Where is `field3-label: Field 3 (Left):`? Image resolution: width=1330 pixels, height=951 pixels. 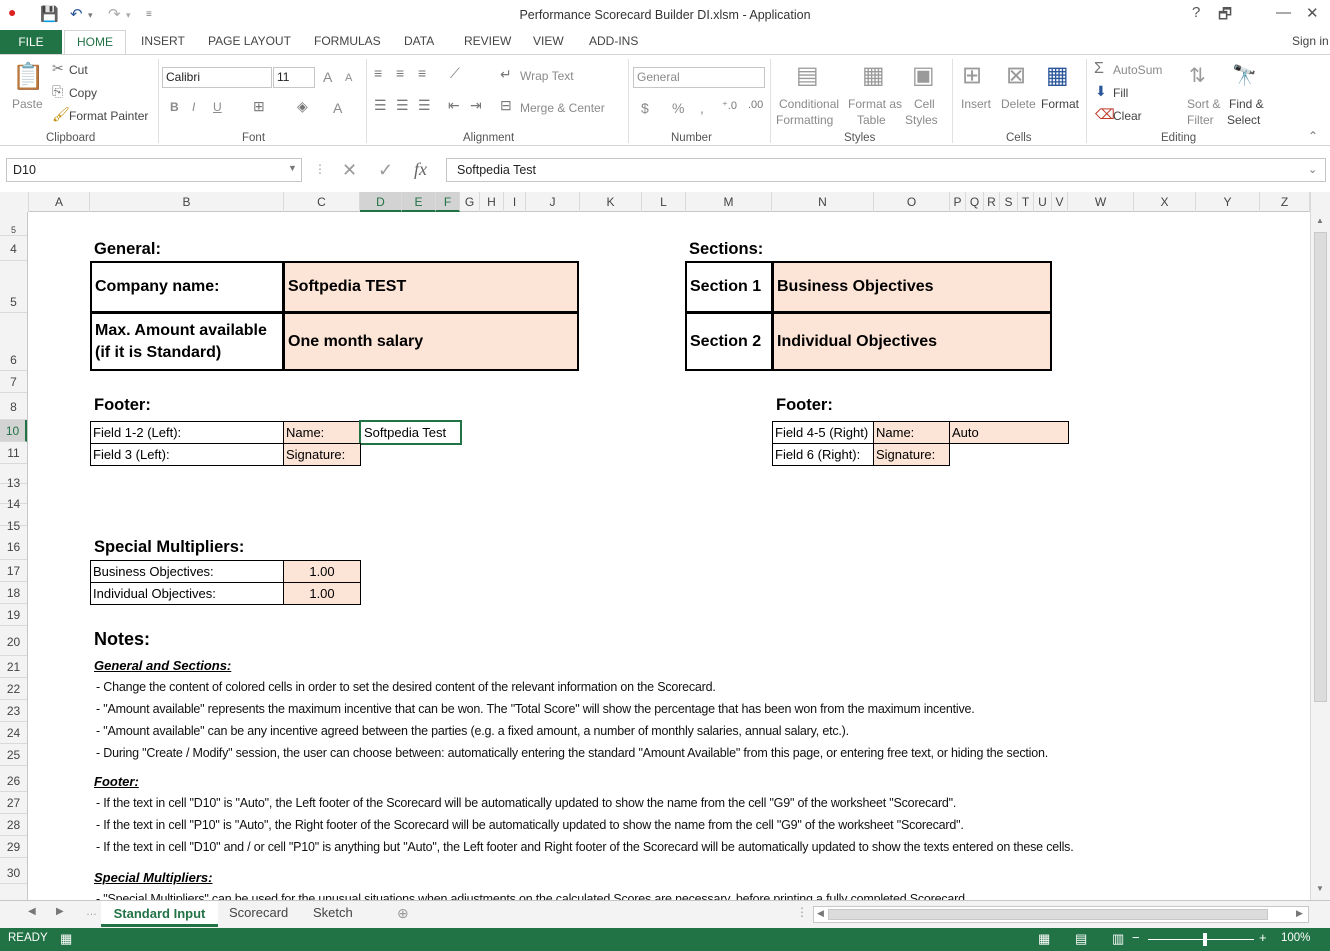
field3-label: Field 3 (Left): is located at coordinates (187, 454).